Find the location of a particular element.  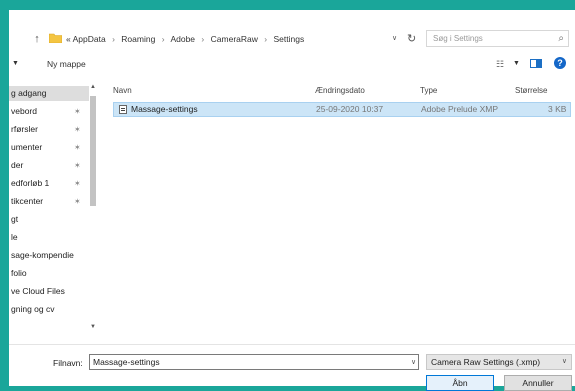

breadcrumb-settings: Settings is located at coordinates (288, 39).